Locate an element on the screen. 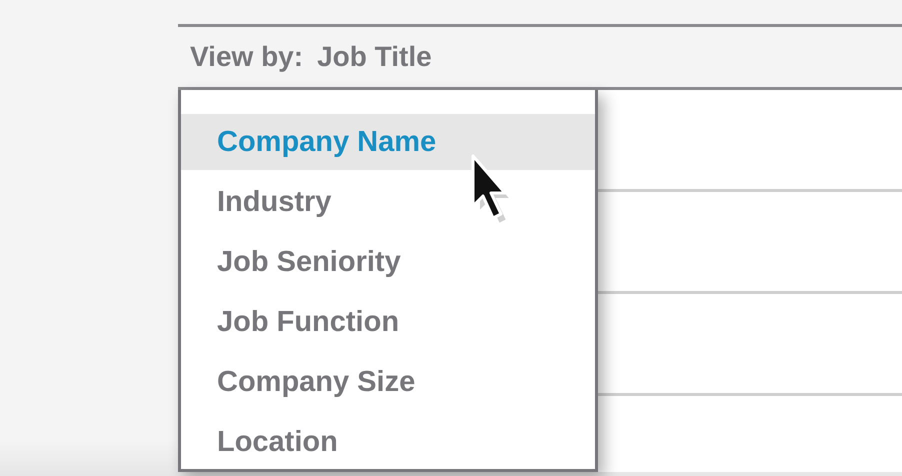  view-by-label: View by: is located at coordinates (247, 57).